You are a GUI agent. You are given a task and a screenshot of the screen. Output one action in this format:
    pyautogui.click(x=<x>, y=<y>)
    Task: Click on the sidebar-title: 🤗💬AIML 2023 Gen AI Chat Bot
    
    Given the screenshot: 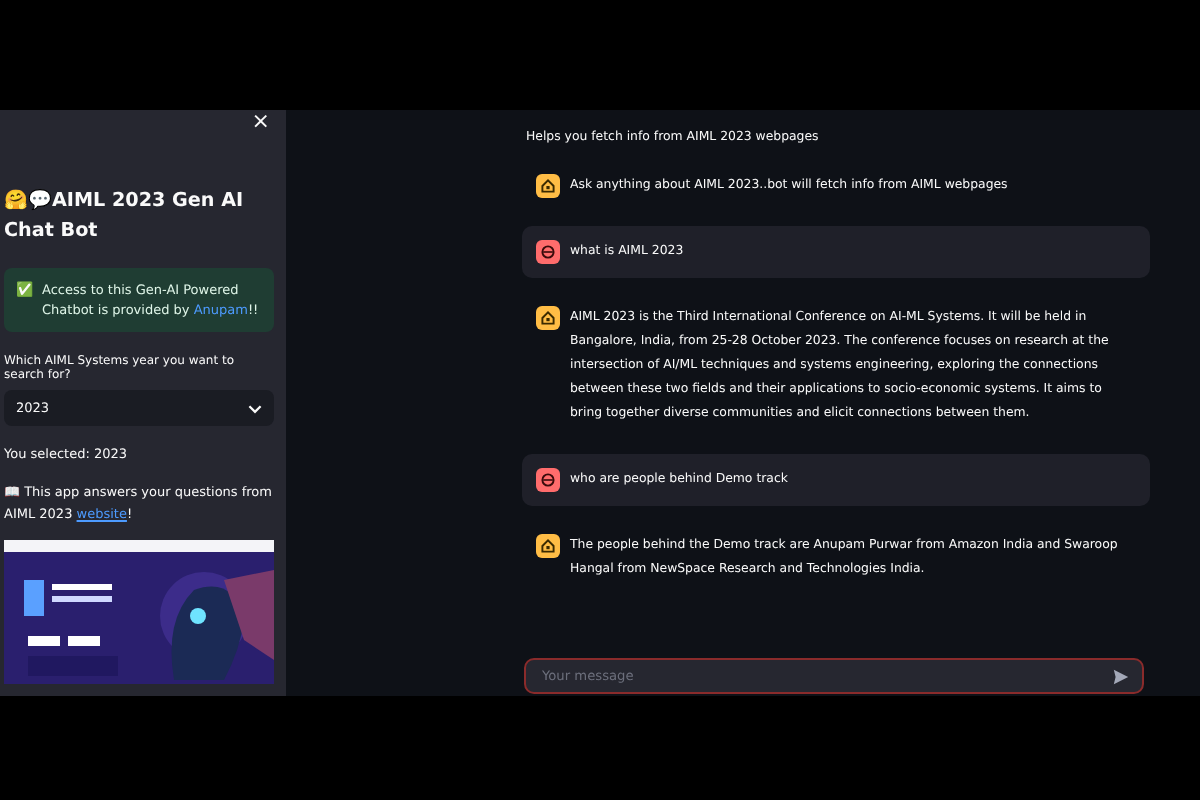 What is the action you would take?
    pyautogui.click(x=125, y=216)
    